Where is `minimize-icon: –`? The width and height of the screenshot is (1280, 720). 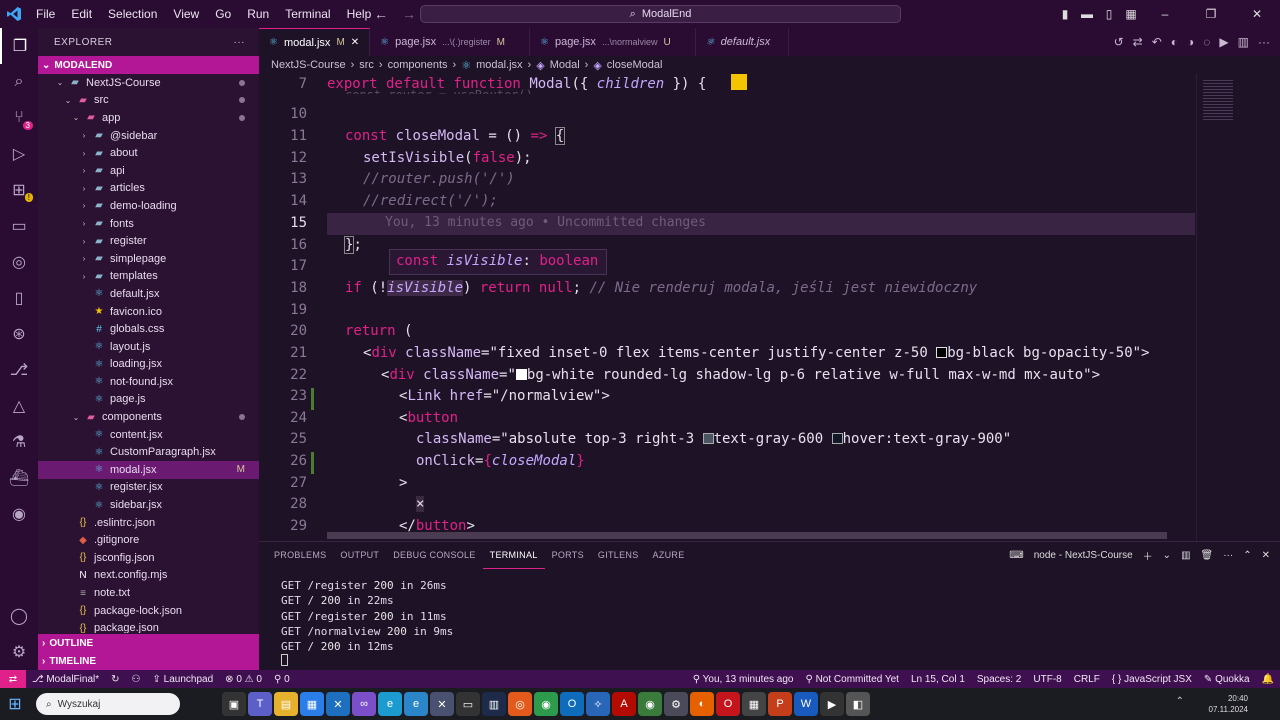 minimize-icon: – is located at coordinates (1165, 14).